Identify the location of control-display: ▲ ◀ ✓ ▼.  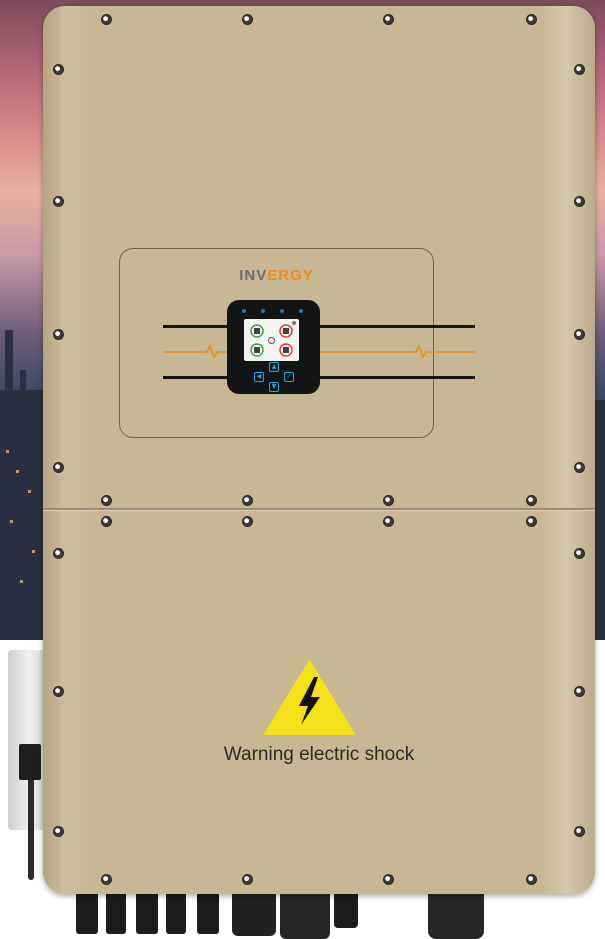
(273, 347).